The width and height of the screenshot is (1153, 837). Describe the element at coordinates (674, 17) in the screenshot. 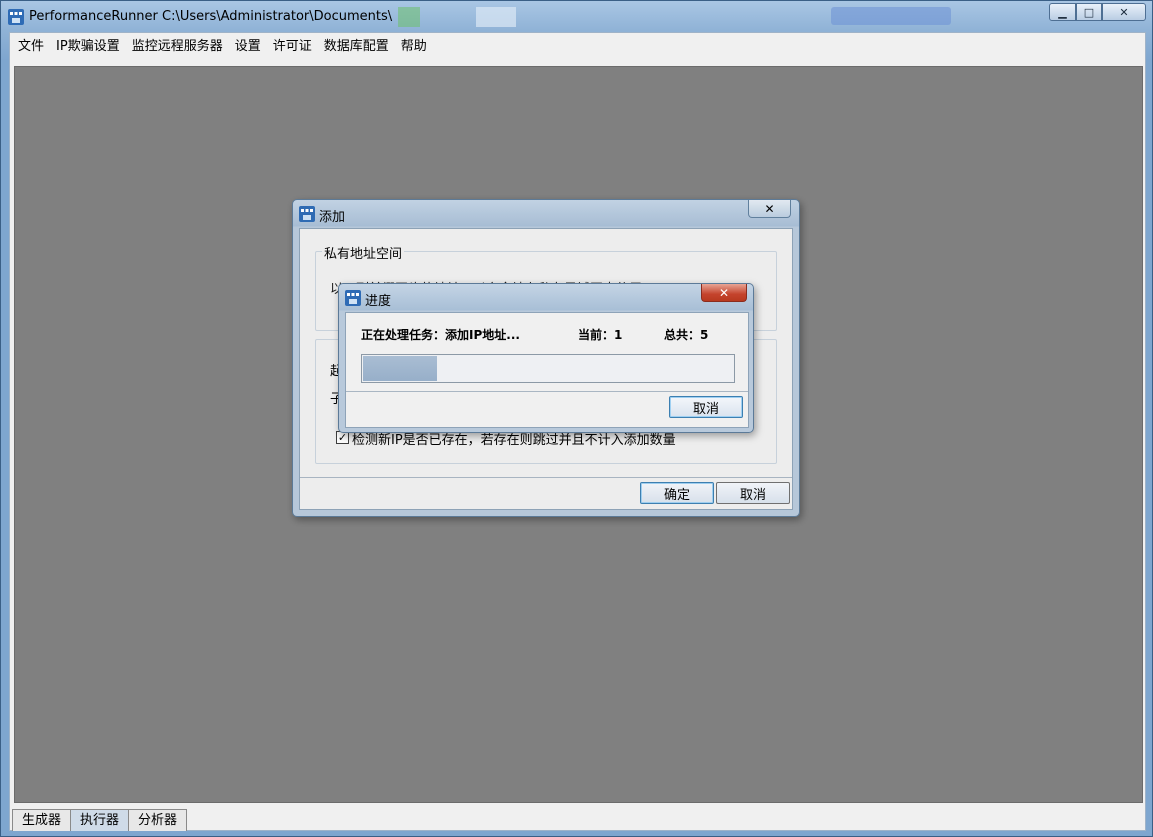

I see `taskbar-reflection` at that location.